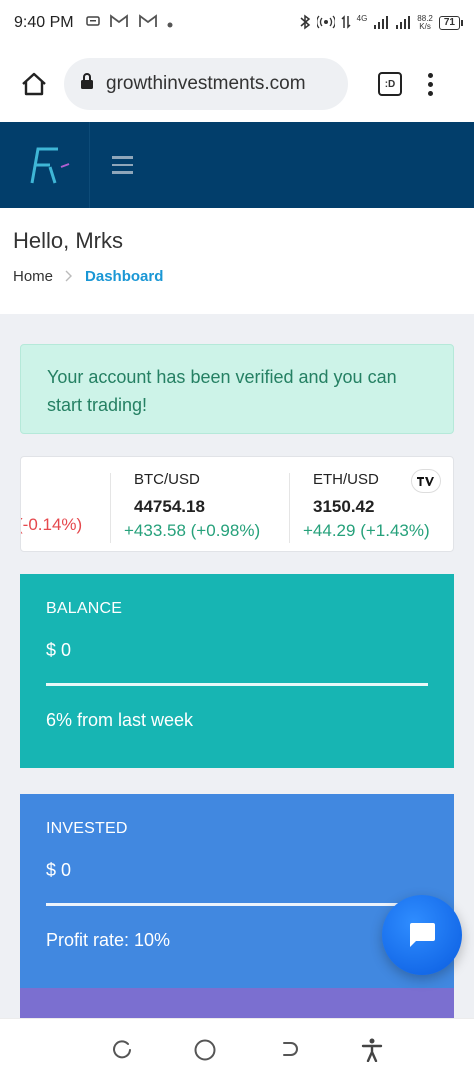 Image resolution: width=474 pixels, height=1080 pixels. Describe the element at coordinates (237, 23) in the screenshot. I see `status-bar: 9:40 PM 4G 88.2 K/s 71` at that location.